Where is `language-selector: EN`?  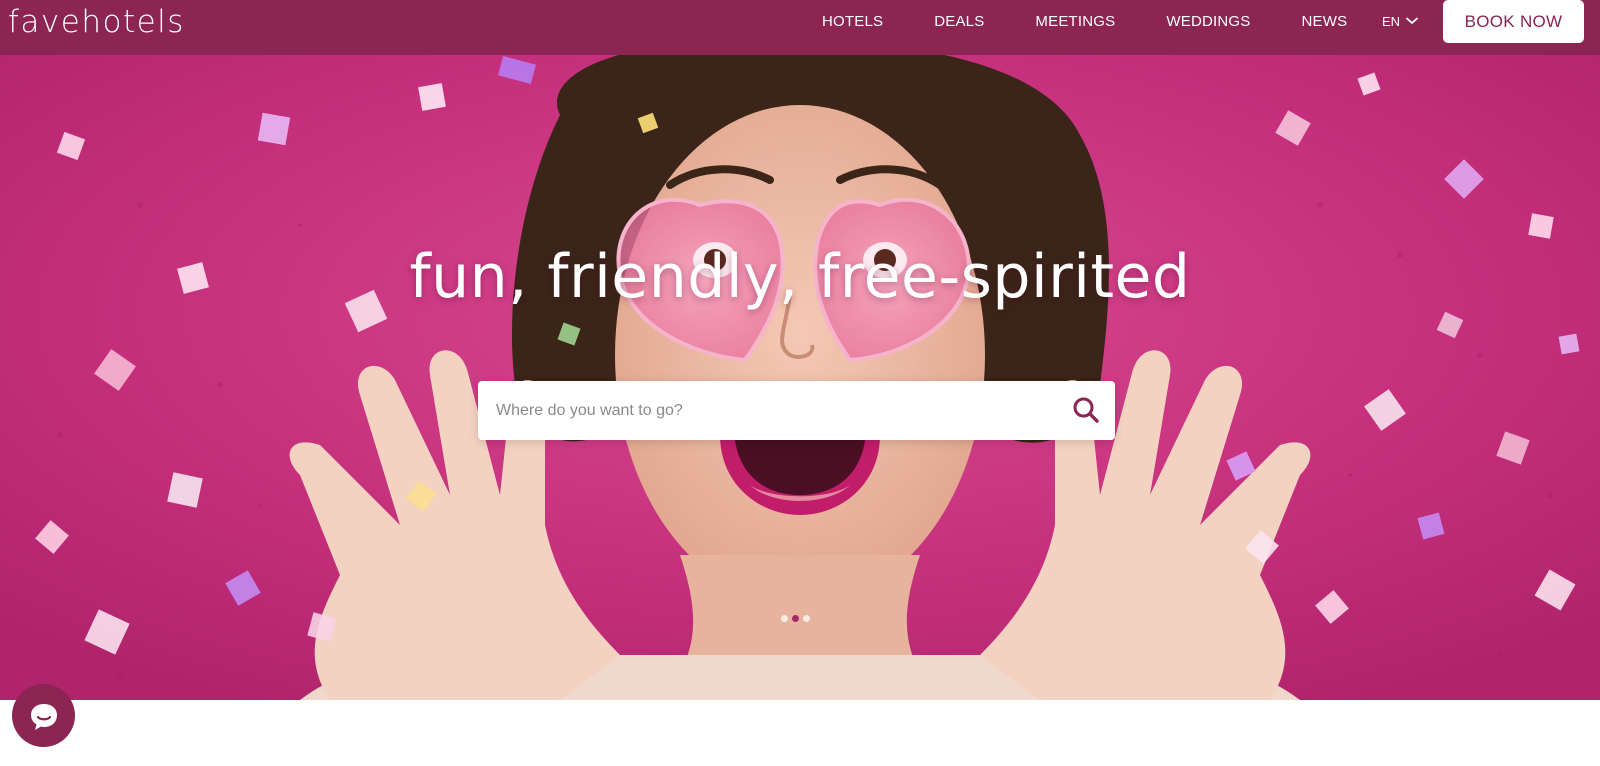 language-selector: EN is located at coordinates (1400, 21).